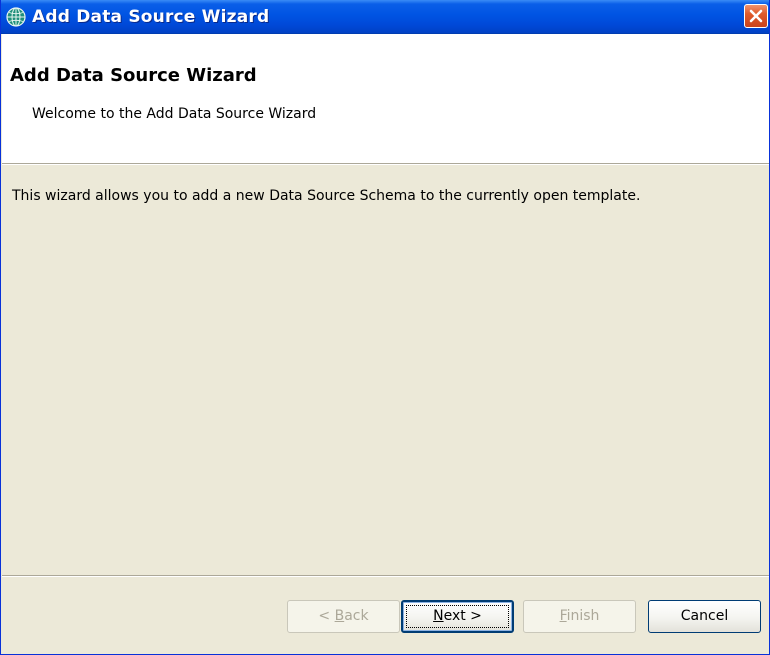 The image size is (770, 655). I want to click on back-mnemonic: B, so click(339, 616).